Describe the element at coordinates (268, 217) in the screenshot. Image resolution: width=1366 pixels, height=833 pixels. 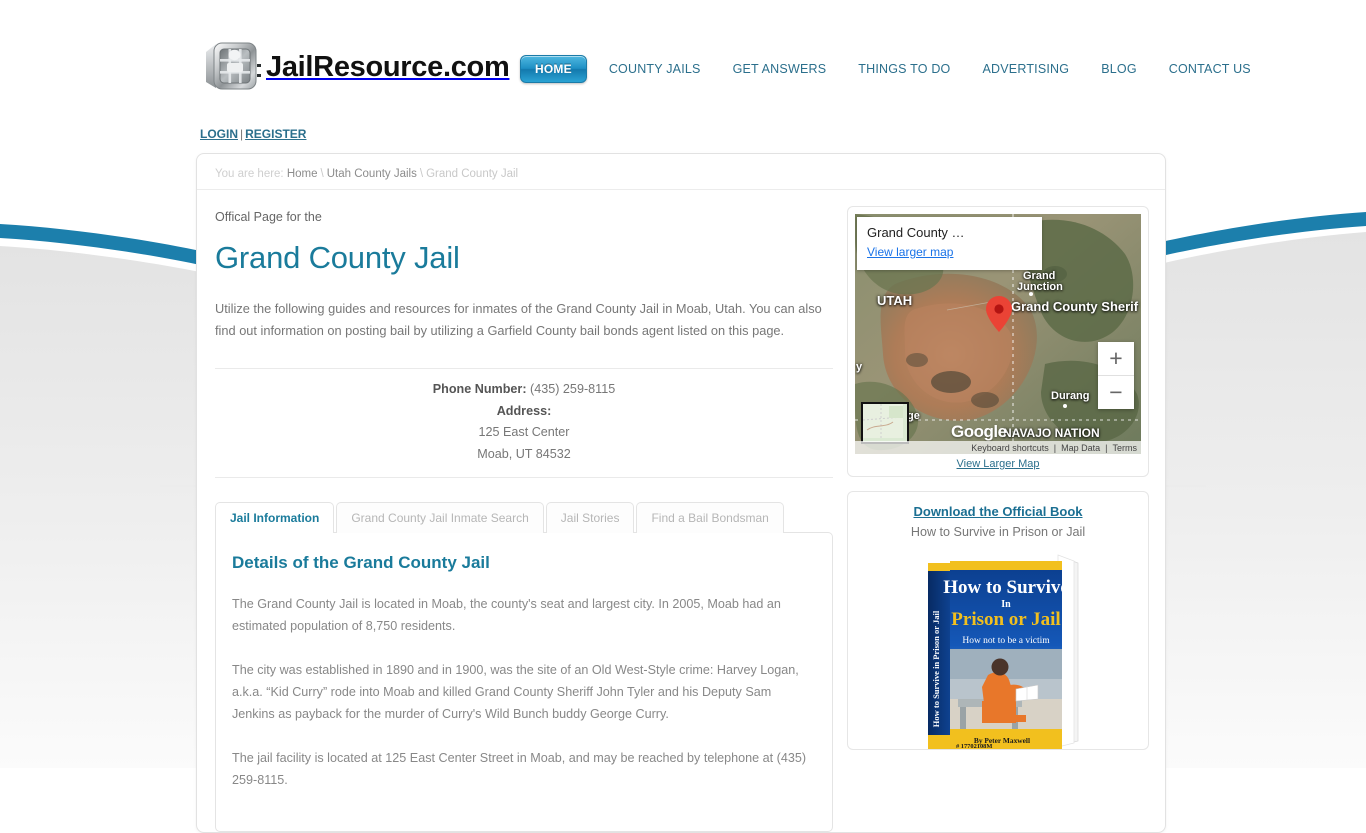
I see `page-eyebrow: Offical Page for the` at that location.